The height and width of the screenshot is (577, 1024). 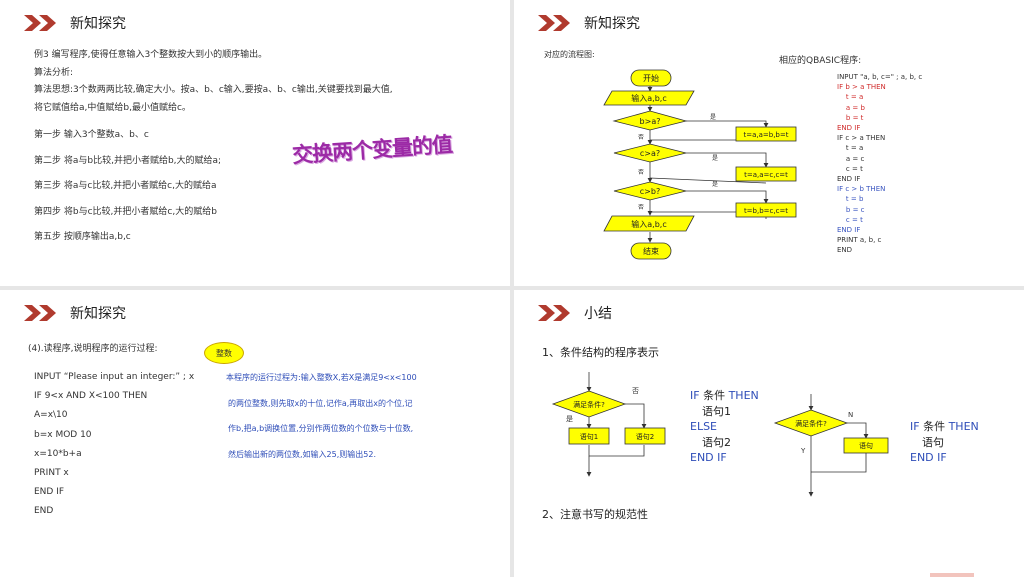 What do you see at coordinates (650, 153) in the screenshot?
I see `decision-2-label: c>a?` at bounding box center [650, 153].